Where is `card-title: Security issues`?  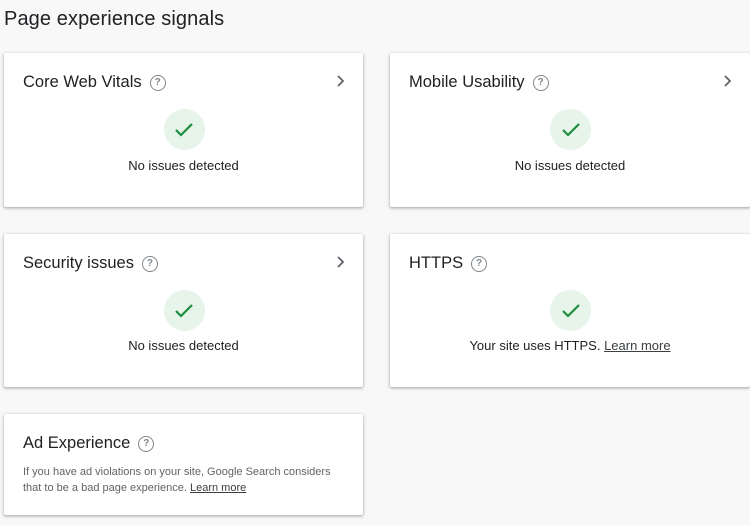
card-title: Security issues is located at coordinates (78, 263).